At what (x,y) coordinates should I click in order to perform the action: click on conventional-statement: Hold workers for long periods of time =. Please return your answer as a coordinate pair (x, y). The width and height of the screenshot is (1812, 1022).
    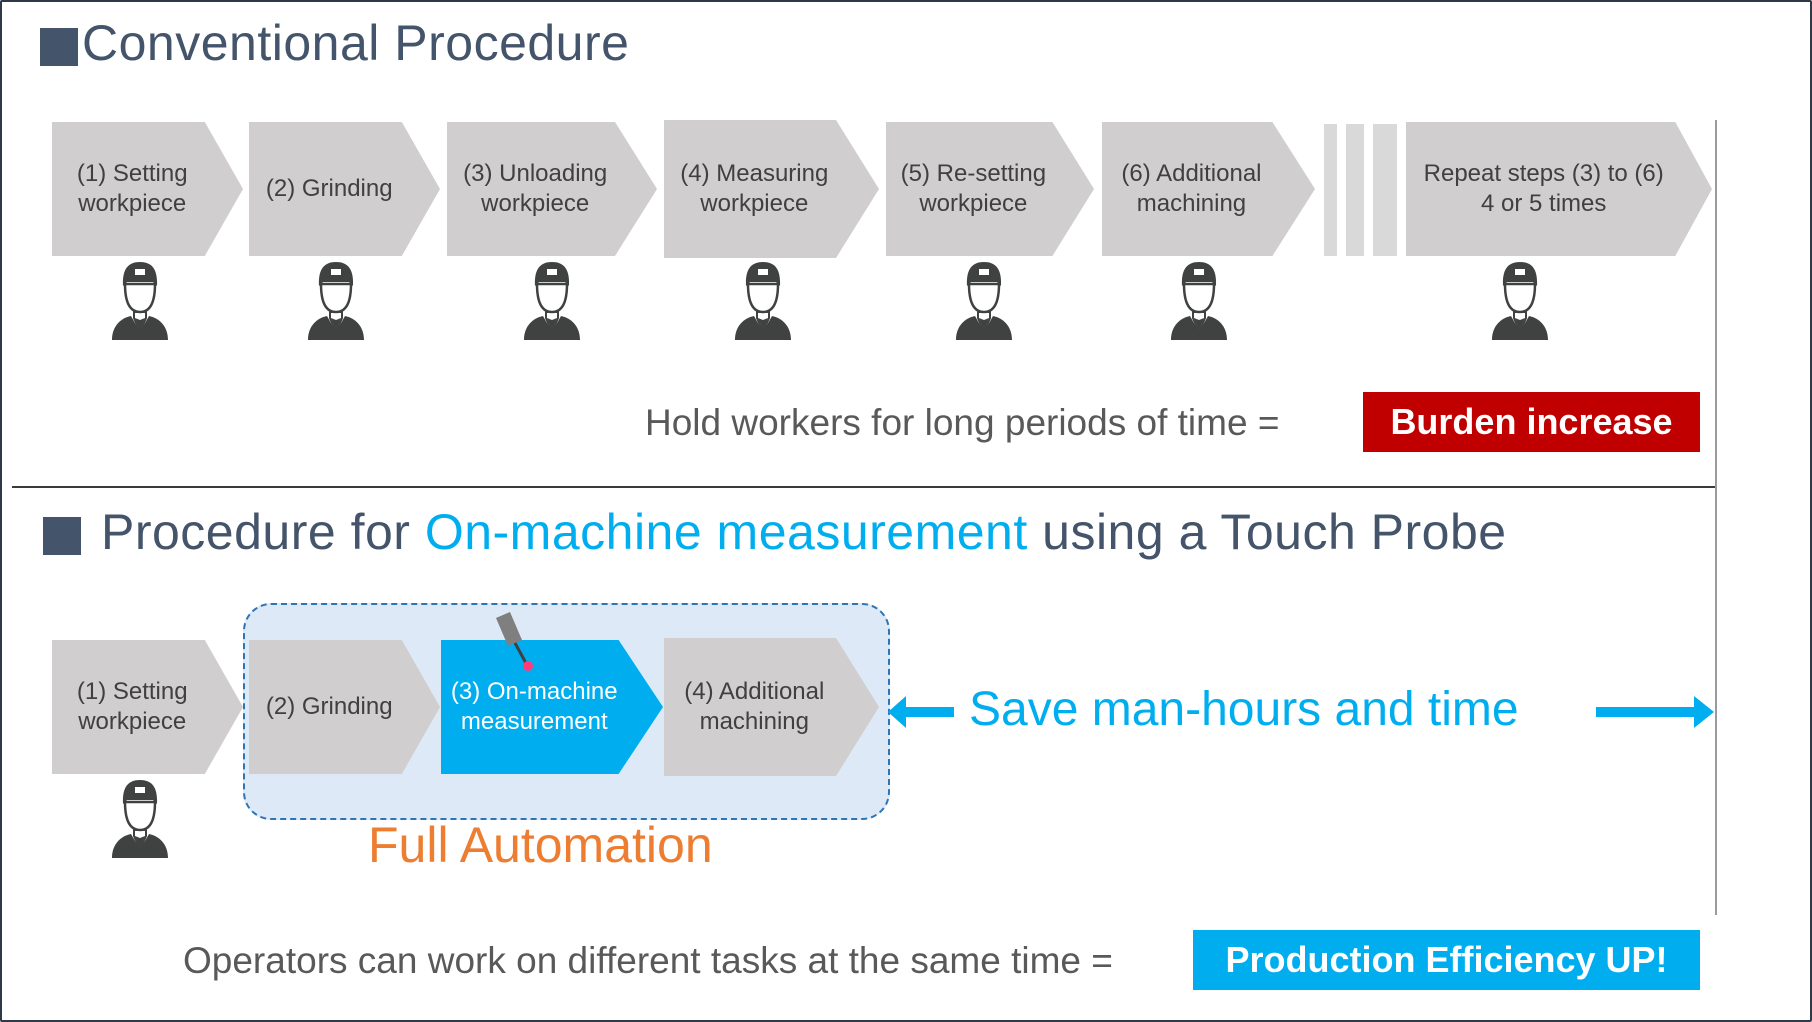
    Looking at the image, I should click on (962, 422).